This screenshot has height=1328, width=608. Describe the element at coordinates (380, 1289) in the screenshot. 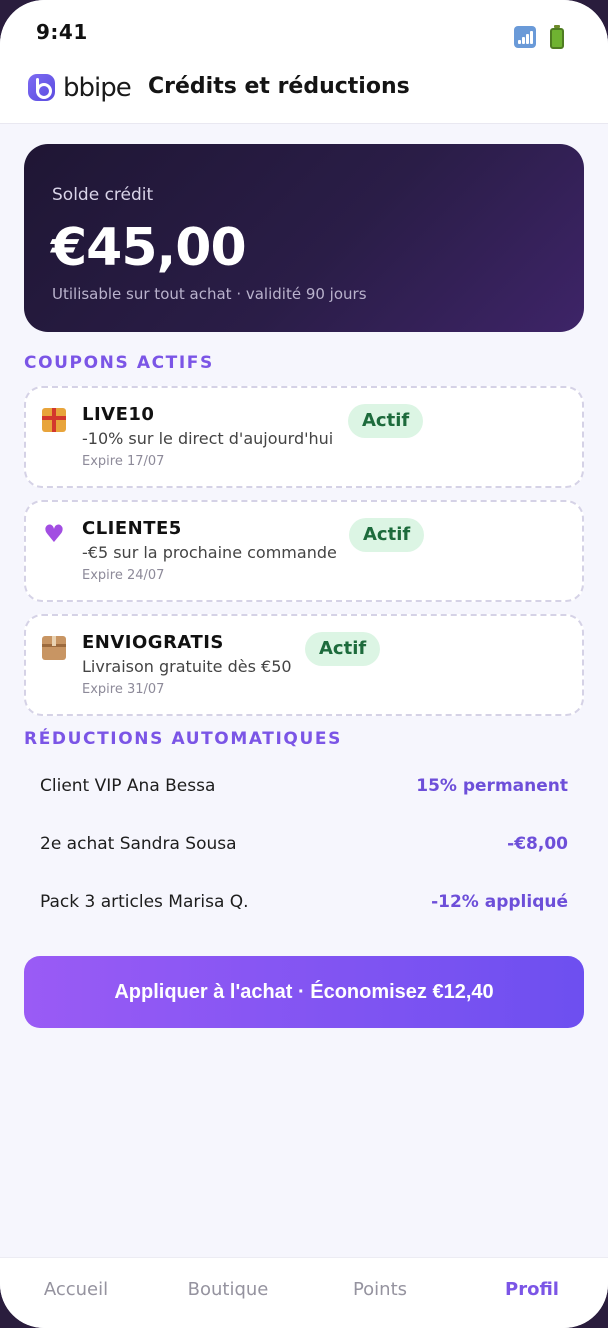

I see `tab-points: Points` at that location.